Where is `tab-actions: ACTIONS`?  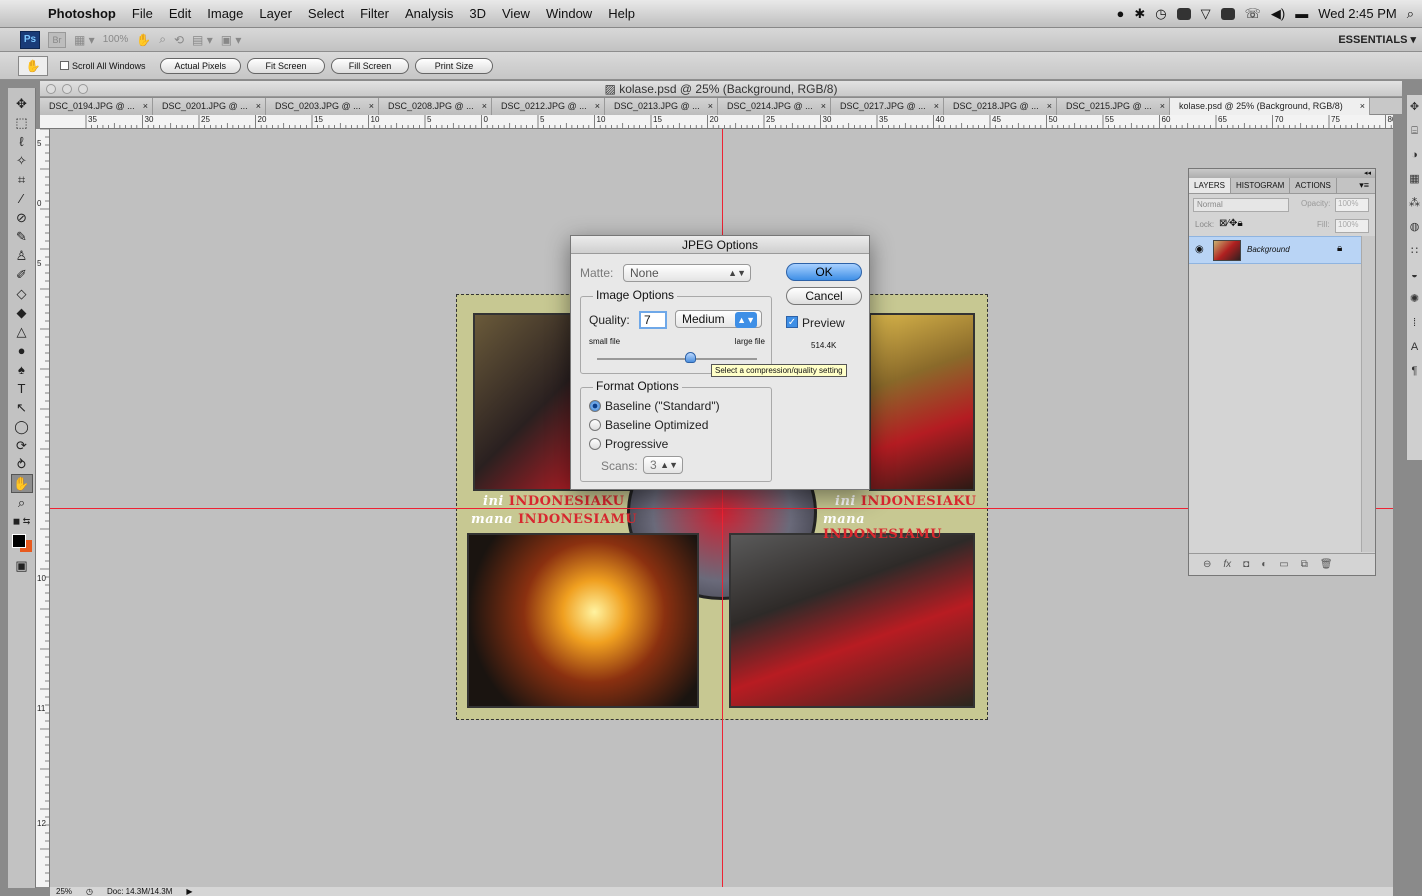 tab-actions: ACTIONS is located at coordinates (1313, 185).